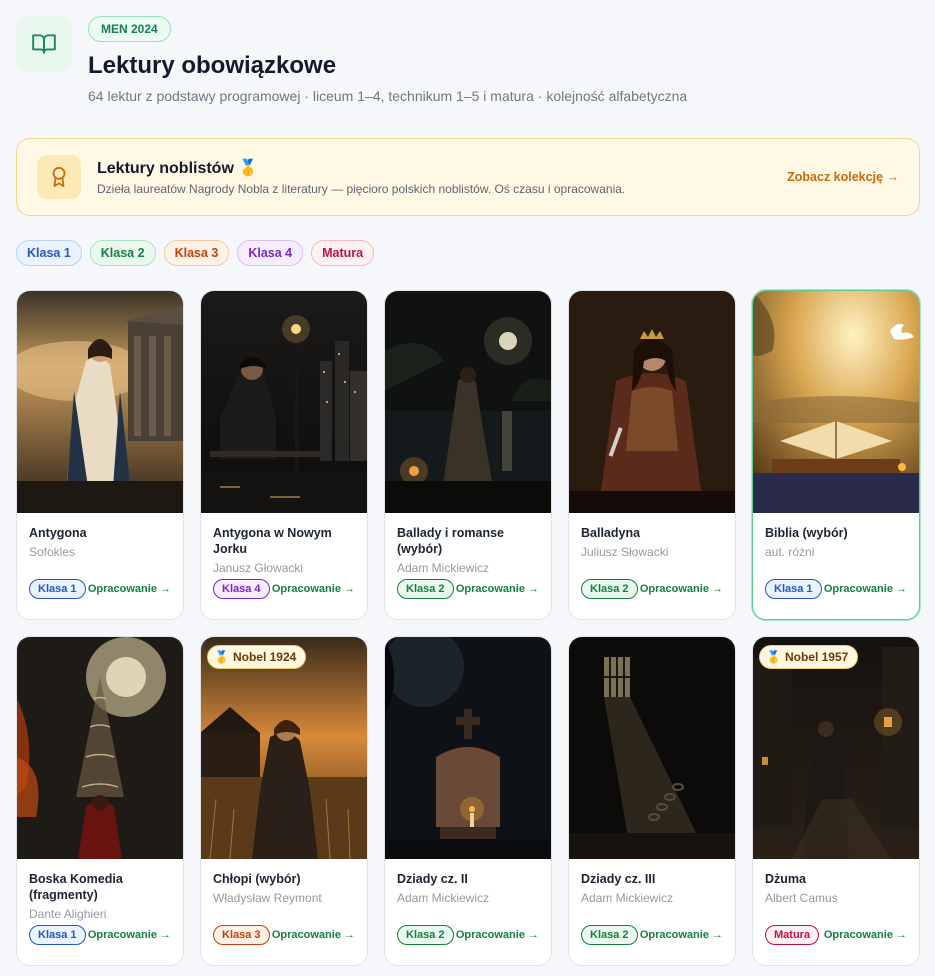 The image size is (935, 976). I want to click on men-badge: MEN 2024, so click(129, 29).